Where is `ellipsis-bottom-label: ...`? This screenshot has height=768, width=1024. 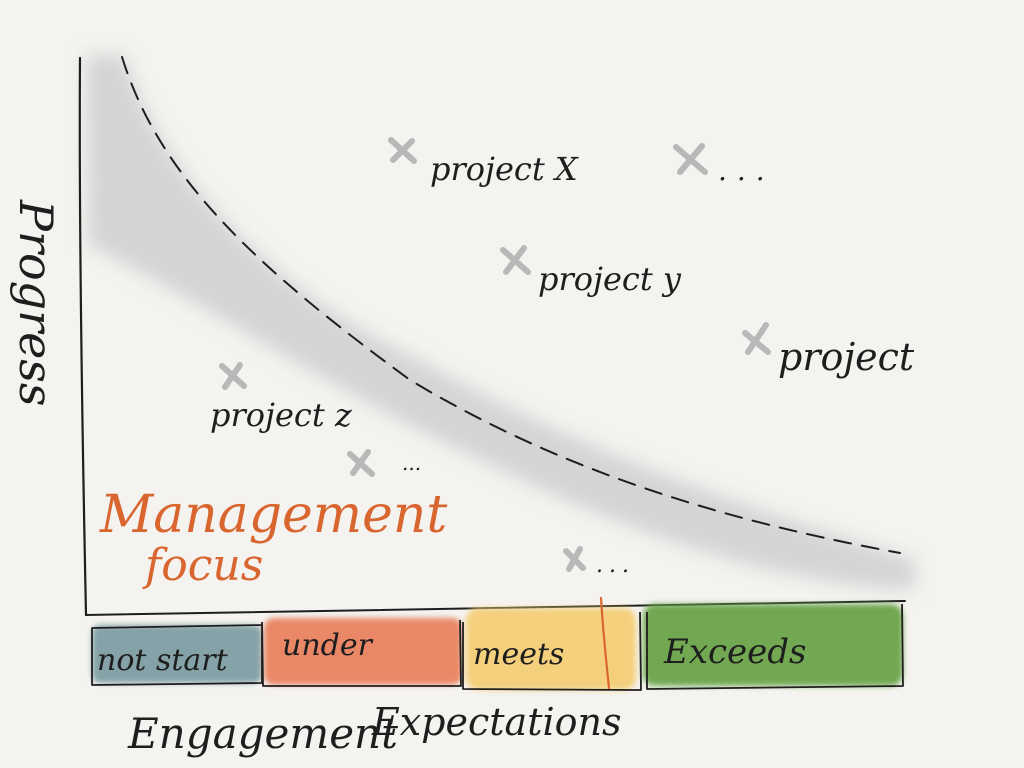
ellipsis-bottom-label: ... is located at coordinates (615, 565).